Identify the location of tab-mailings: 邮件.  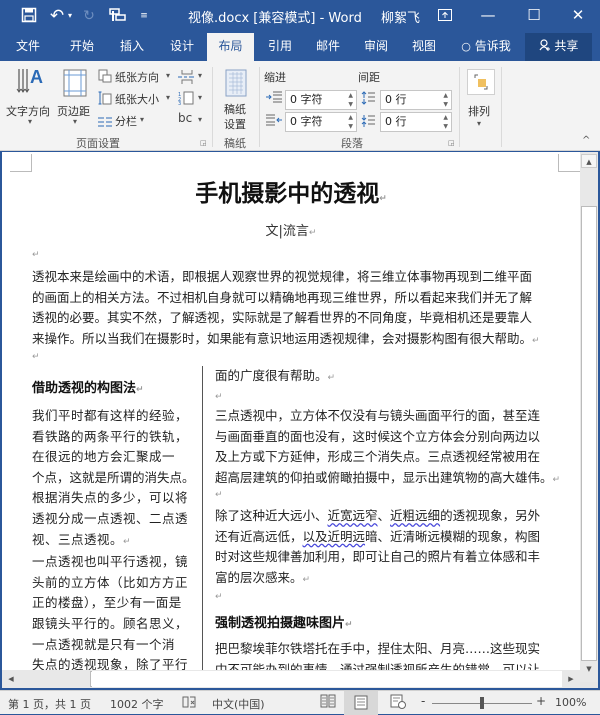
(328, 47).